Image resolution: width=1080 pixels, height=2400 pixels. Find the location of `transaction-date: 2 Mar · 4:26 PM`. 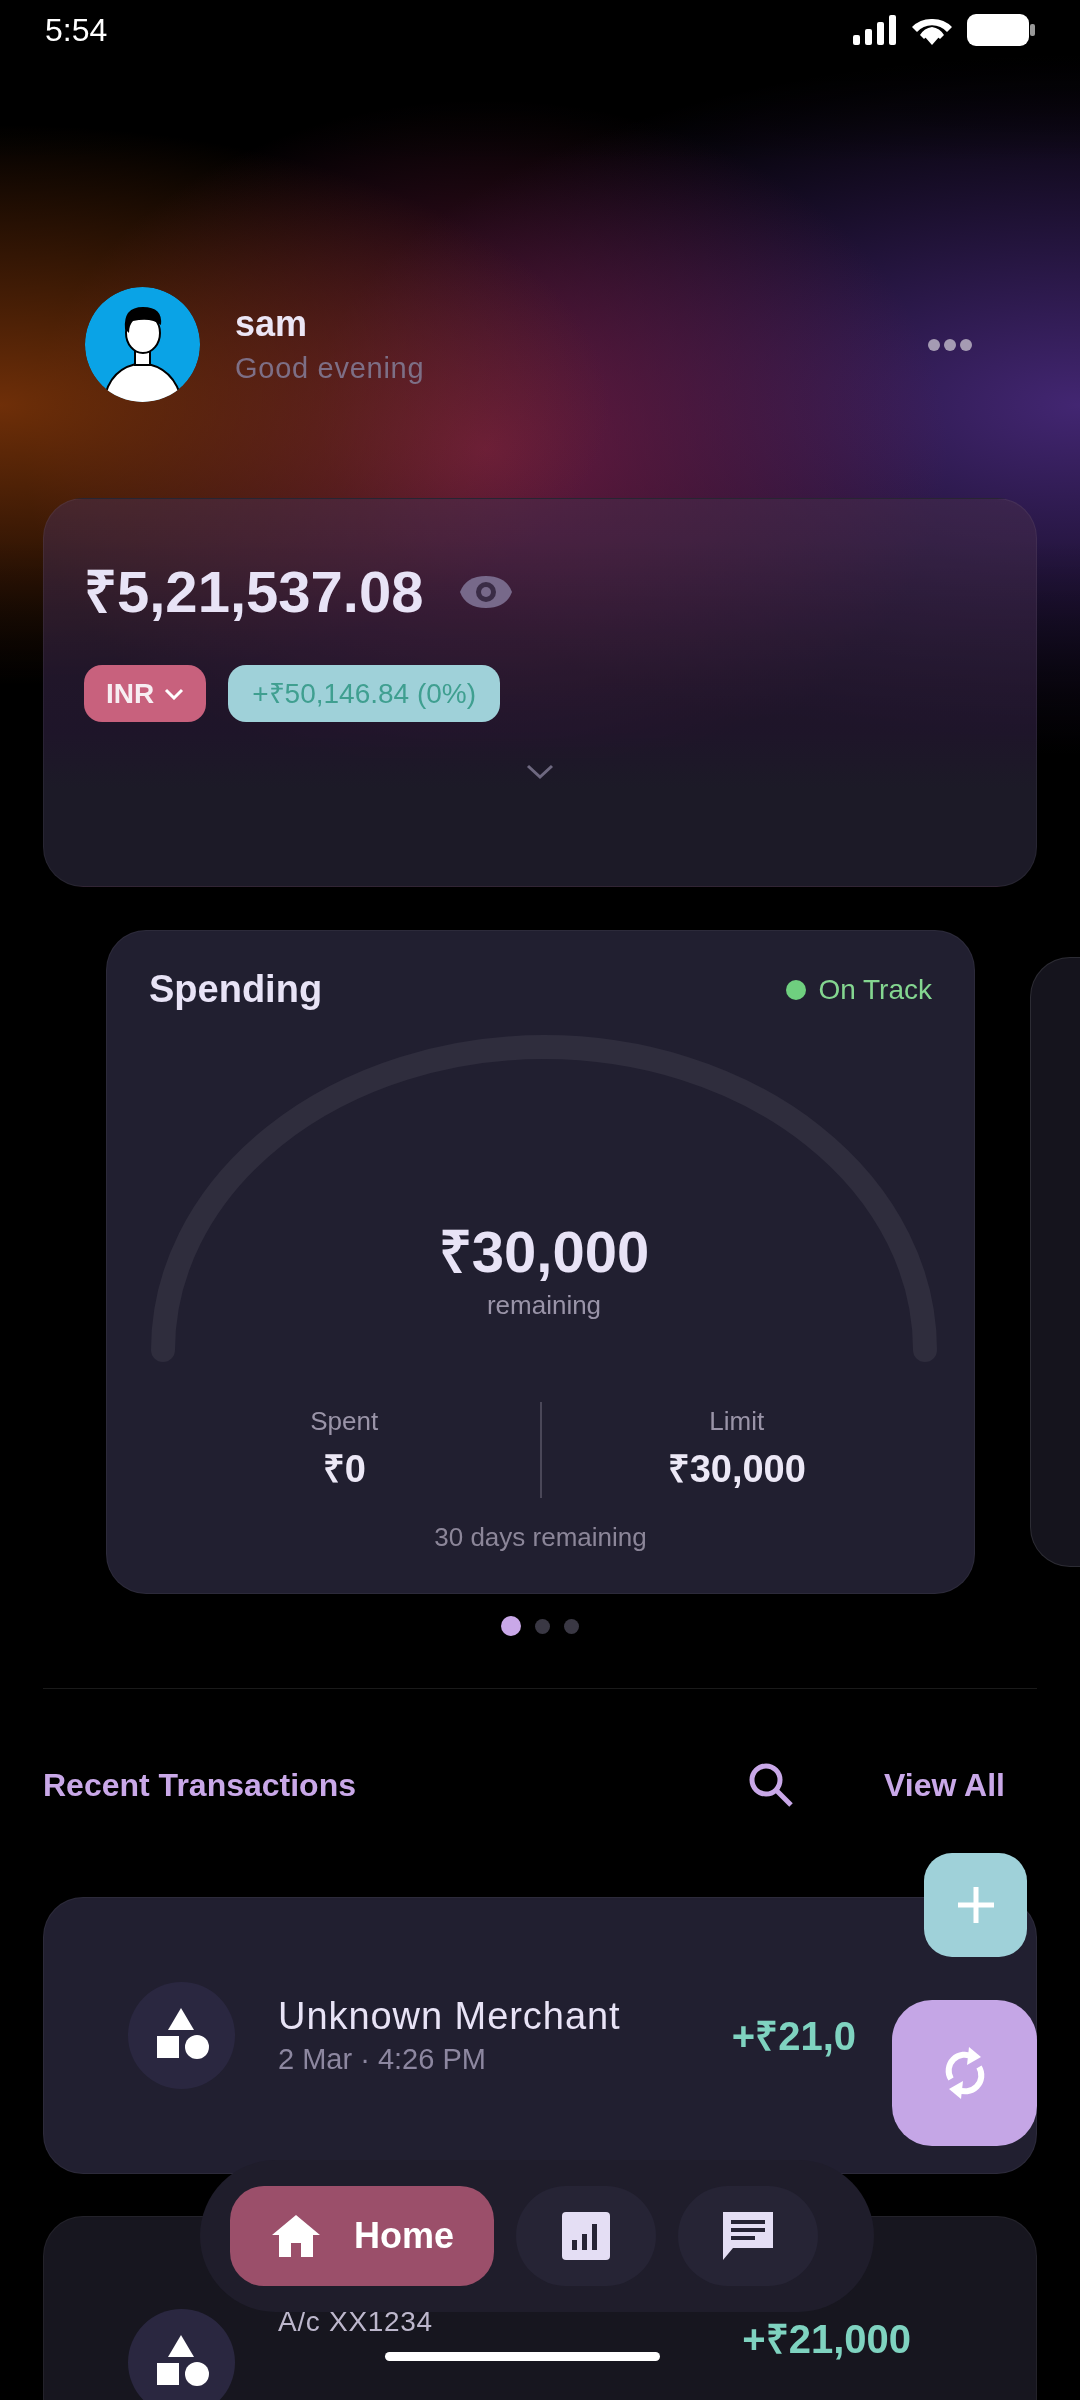

transaction-date: 2 Mar · 4:26 PM is located at coordinates (382, 2059).